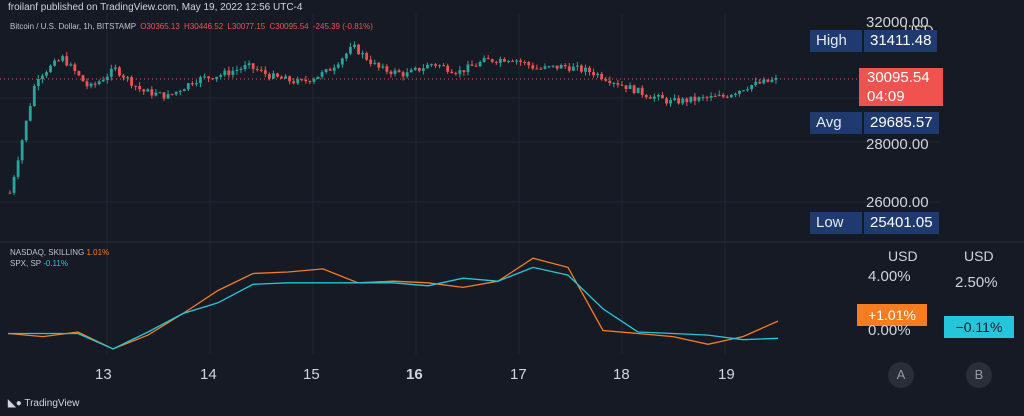 The width and height of the screenshot is (1024, 416). What do you see at coordinates (903, 256) in the screenshot?
I see `scale-a-currency: USD` at bounding box center [903, 256].